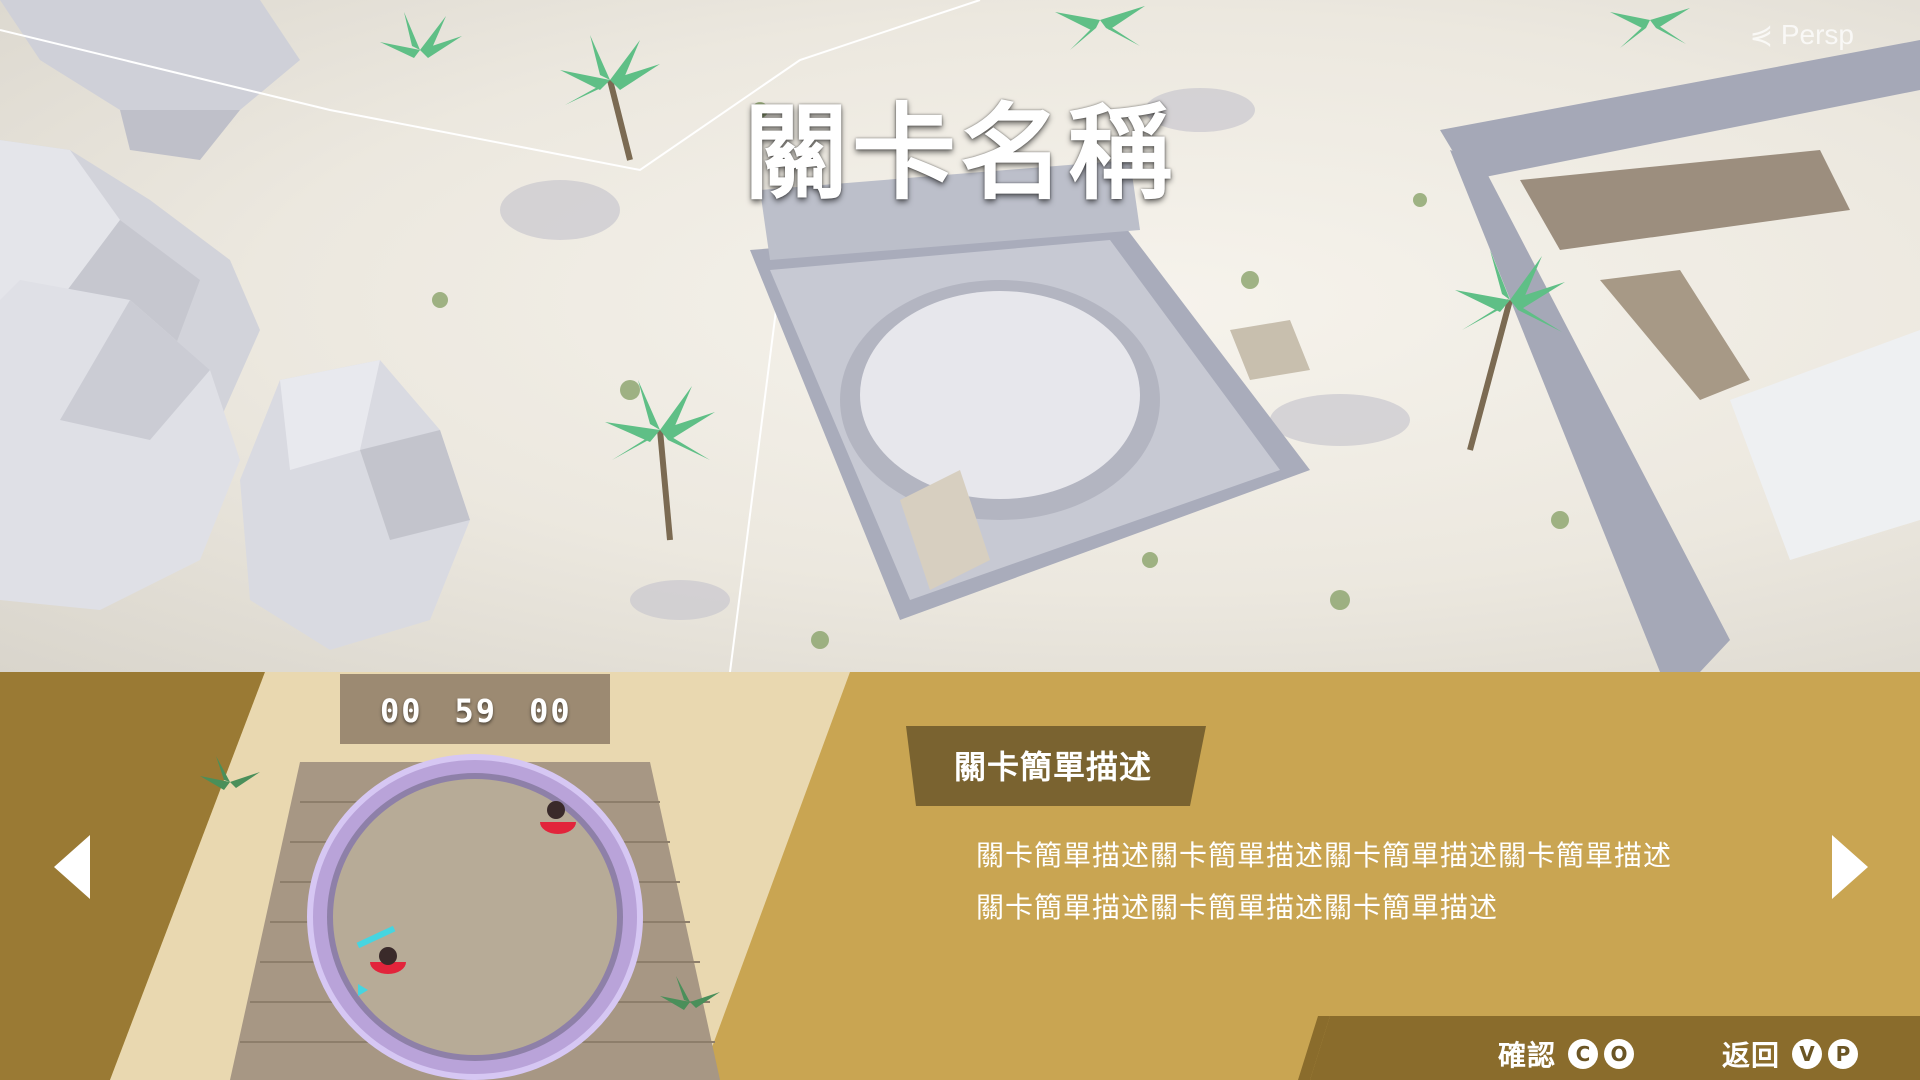  I want to click on key-v-icon: V, so click(1807, 1054).